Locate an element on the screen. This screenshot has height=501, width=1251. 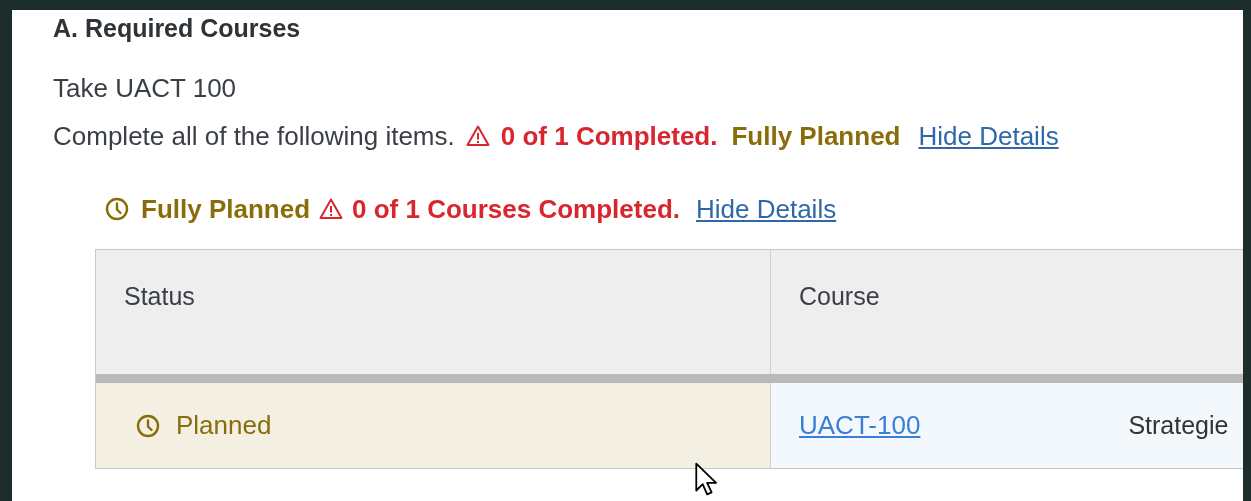
status-label: Planned is located at coordinates (224, 425).